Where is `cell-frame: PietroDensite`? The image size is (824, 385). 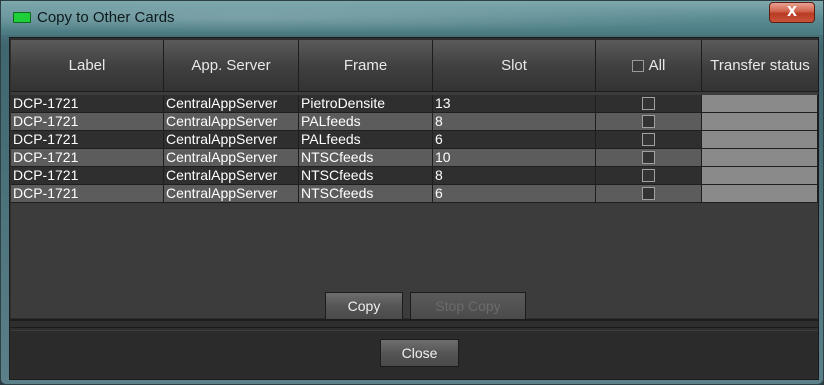 cell-frame: PietroDensite is located at coordinates (366, 104).